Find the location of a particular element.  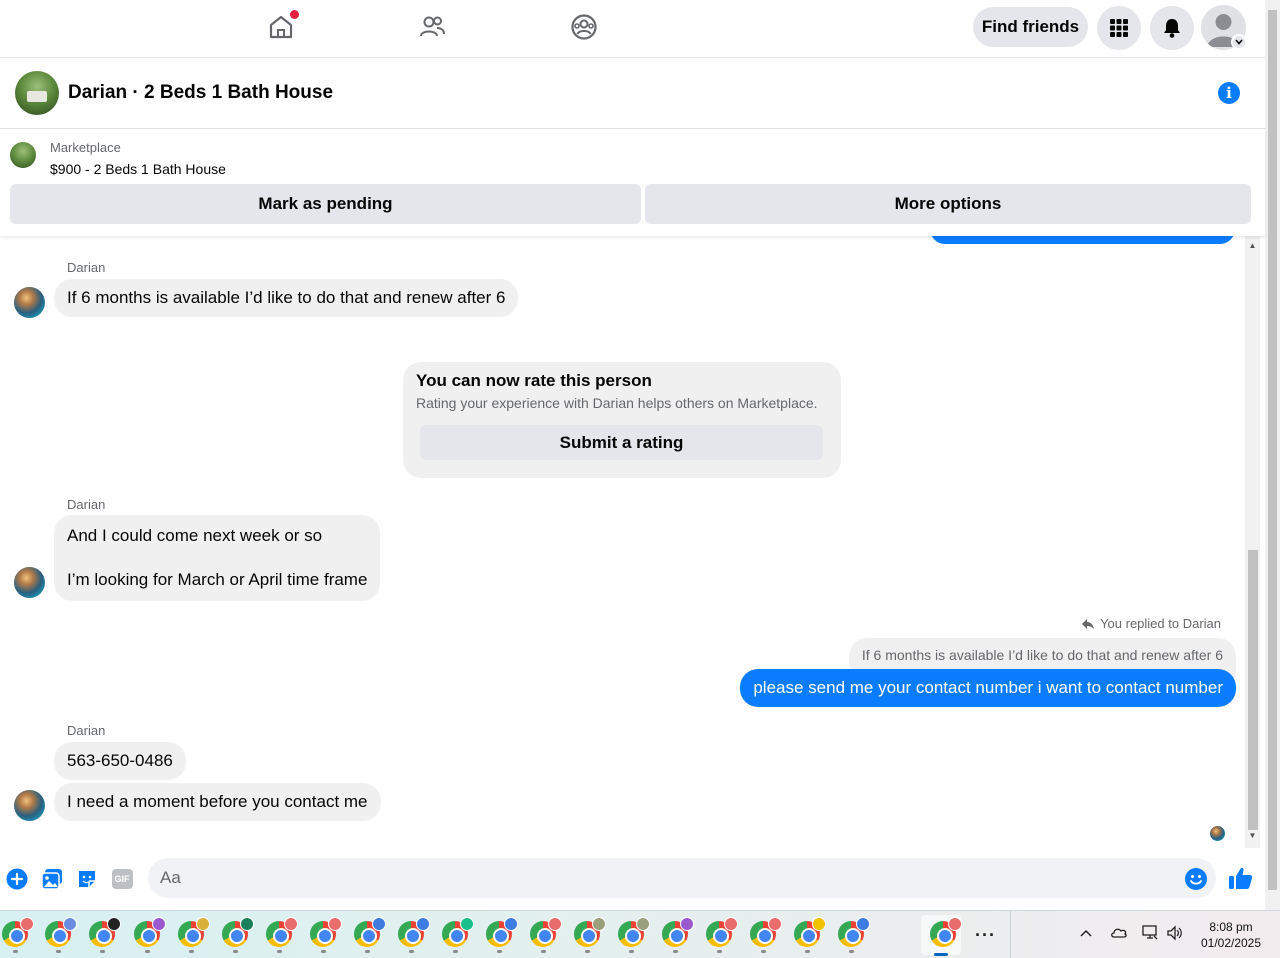

system-clock: 8:08 pm 01/02/2025 is located at coordinates (1231, 935).